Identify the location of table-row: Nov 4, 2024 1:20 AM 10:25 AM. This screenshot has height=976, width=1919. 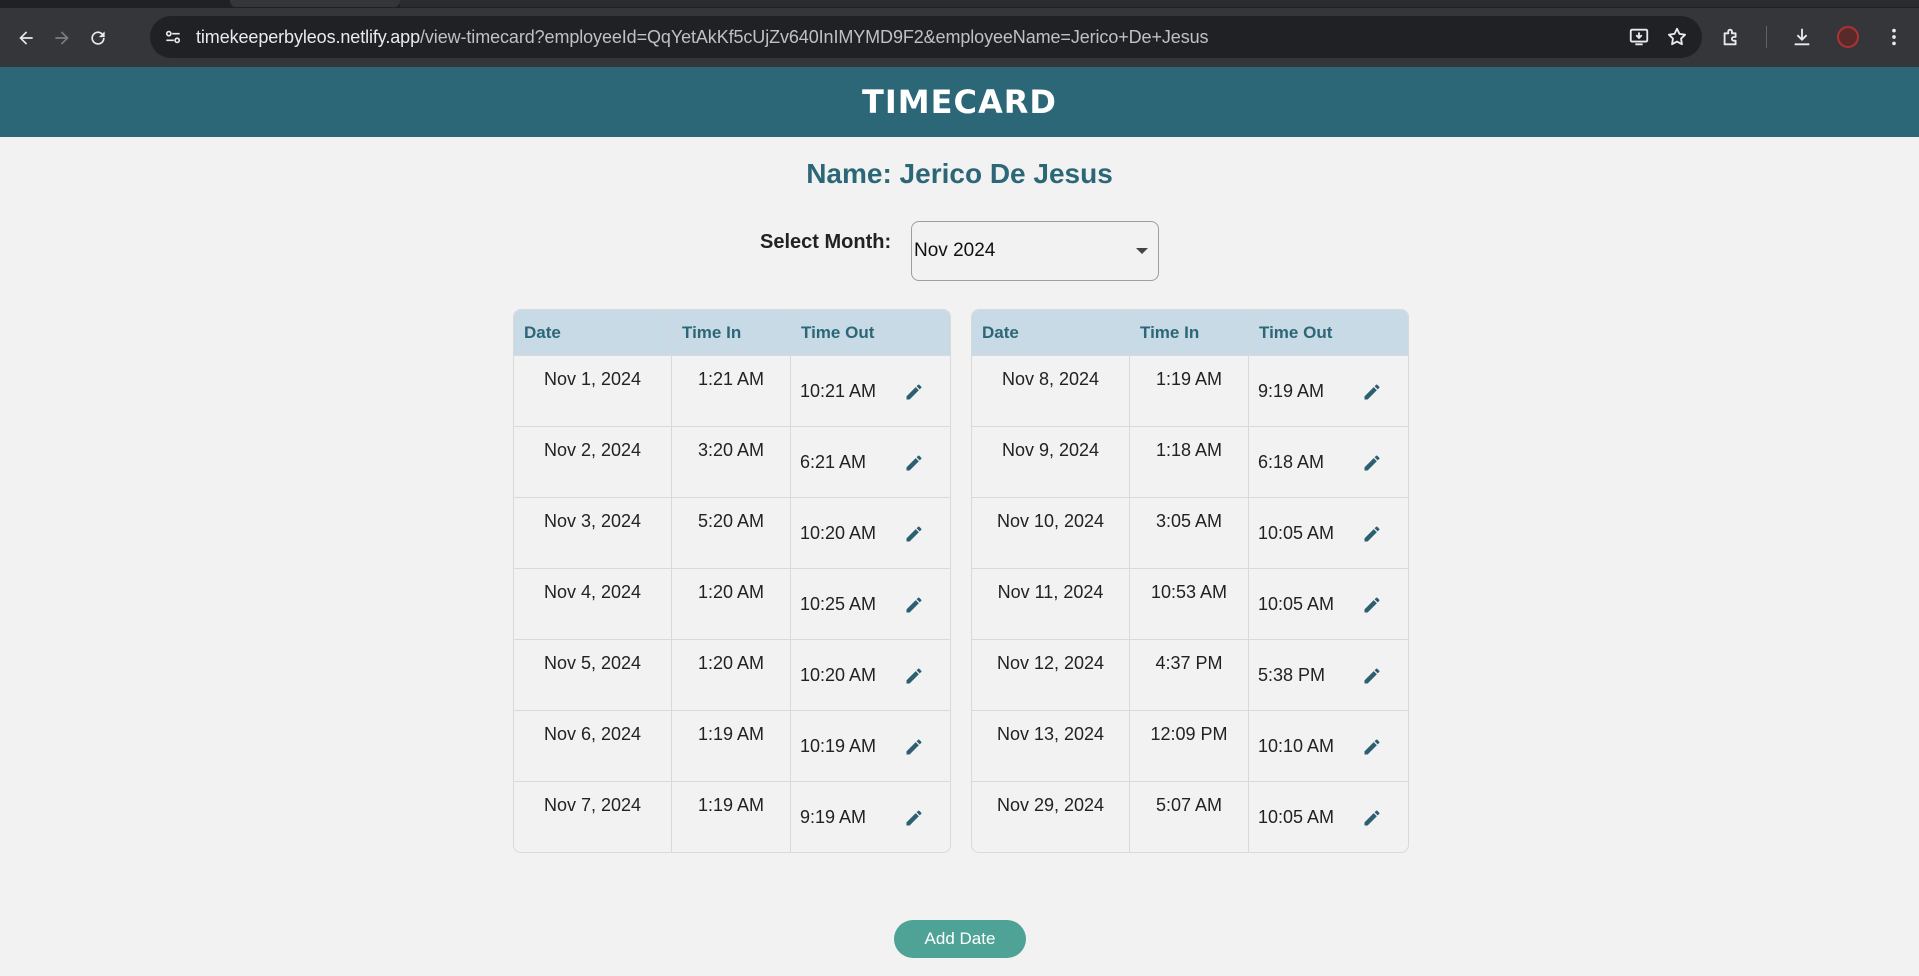
(732, 604).